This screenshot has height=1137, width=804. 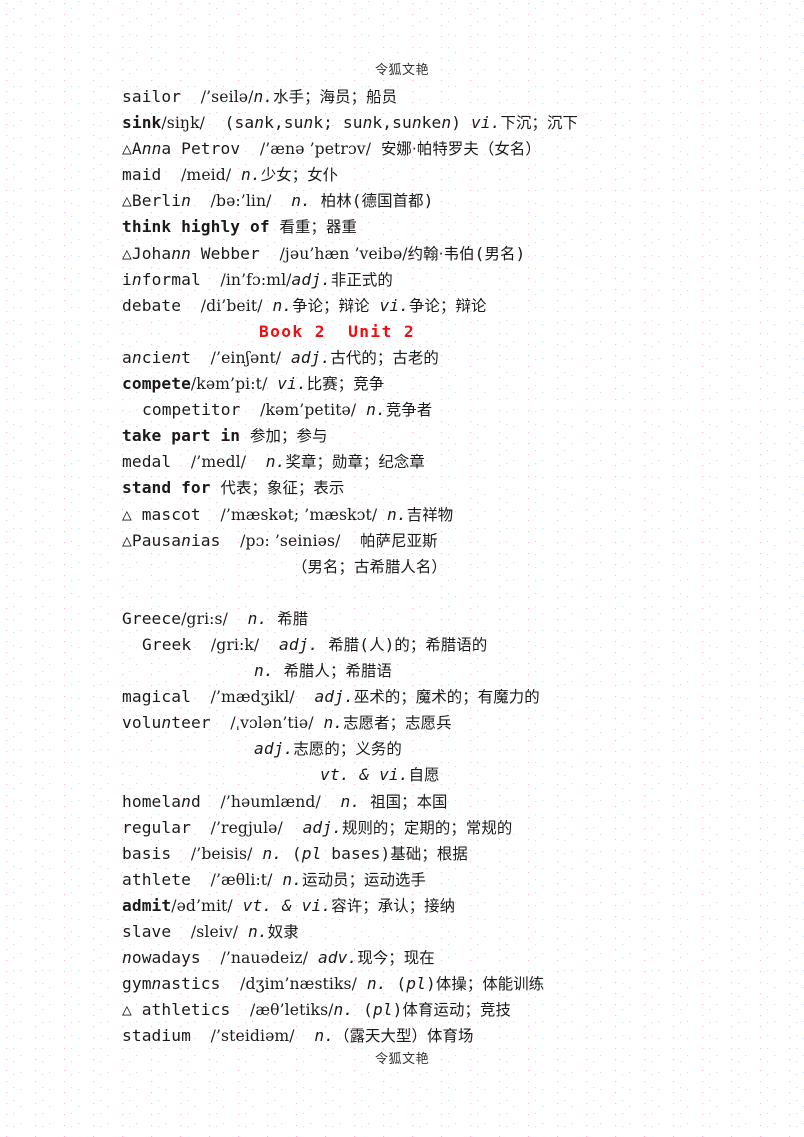 What do you see at coordinates (377, 644) in the screenshot?
I see `meaning-cjk: 人` at bounding box center [377, 644].